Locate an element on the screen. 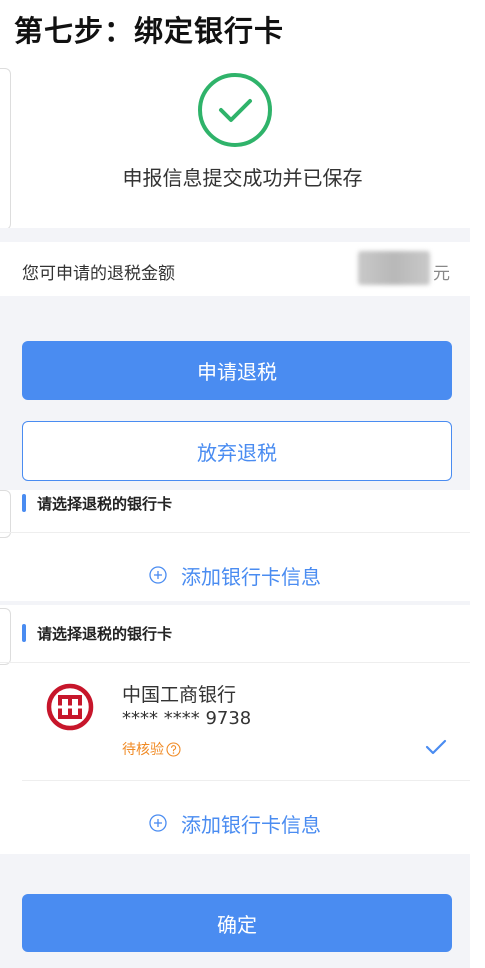 Image resolution: width=485 pixels, height=968 pixels. step-title: 第七步：绑定银行卡 is located at coordinates (149, 31).